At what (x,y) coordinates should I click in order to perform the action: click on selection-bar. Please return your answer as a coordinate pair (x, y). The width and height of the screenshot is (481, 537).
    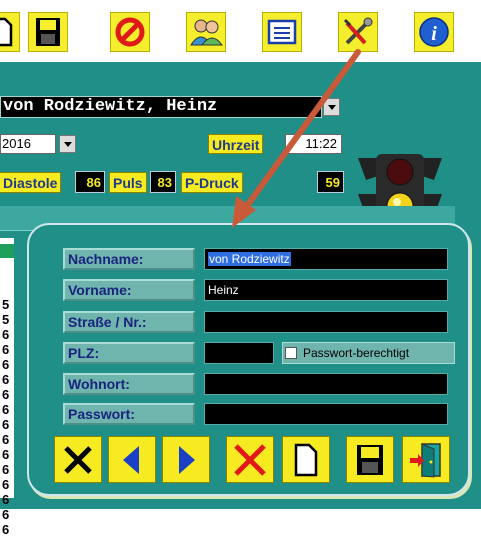
    Looking at the image, I should click on (7, 251).